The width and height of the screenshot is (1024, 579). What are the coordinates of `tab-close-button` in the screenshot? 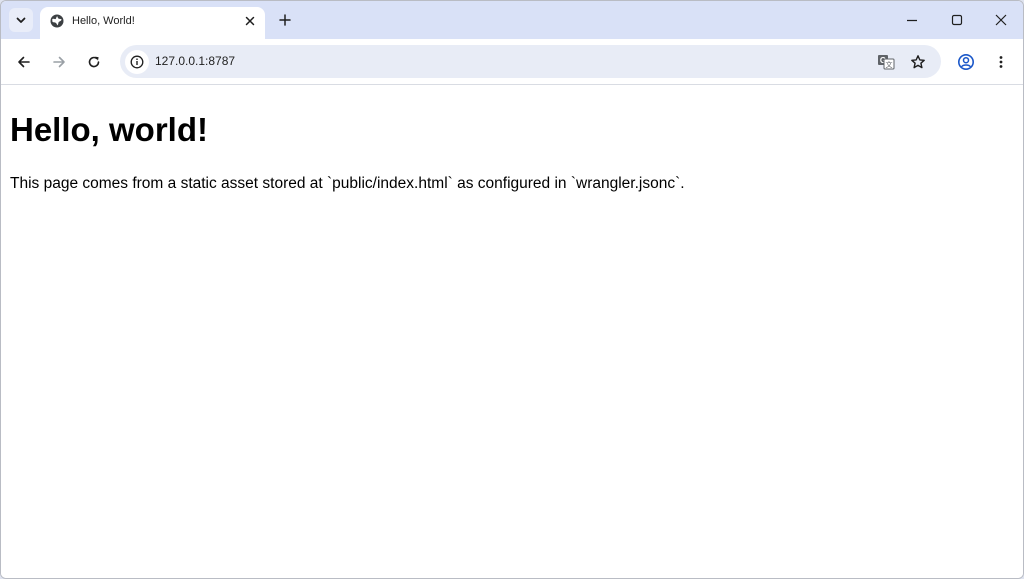 It's located at (250, 21).